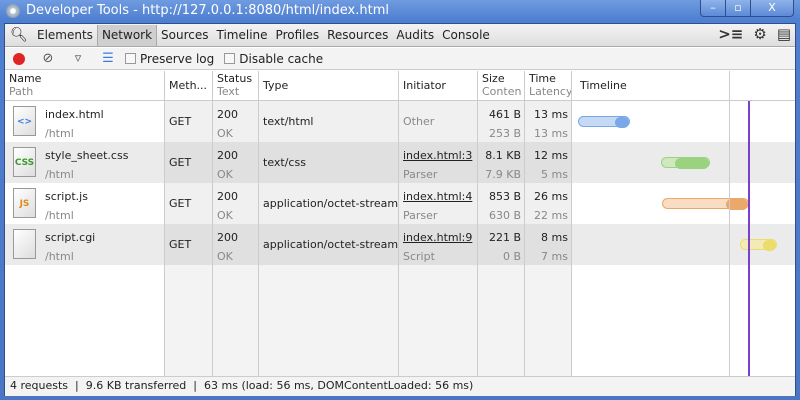 The width and height of the screenshot is (800, 400). What do you see at coordinates (769, 245) in the screenshot?
I see `timeline-bar-download` at bounding box center [769, 245].